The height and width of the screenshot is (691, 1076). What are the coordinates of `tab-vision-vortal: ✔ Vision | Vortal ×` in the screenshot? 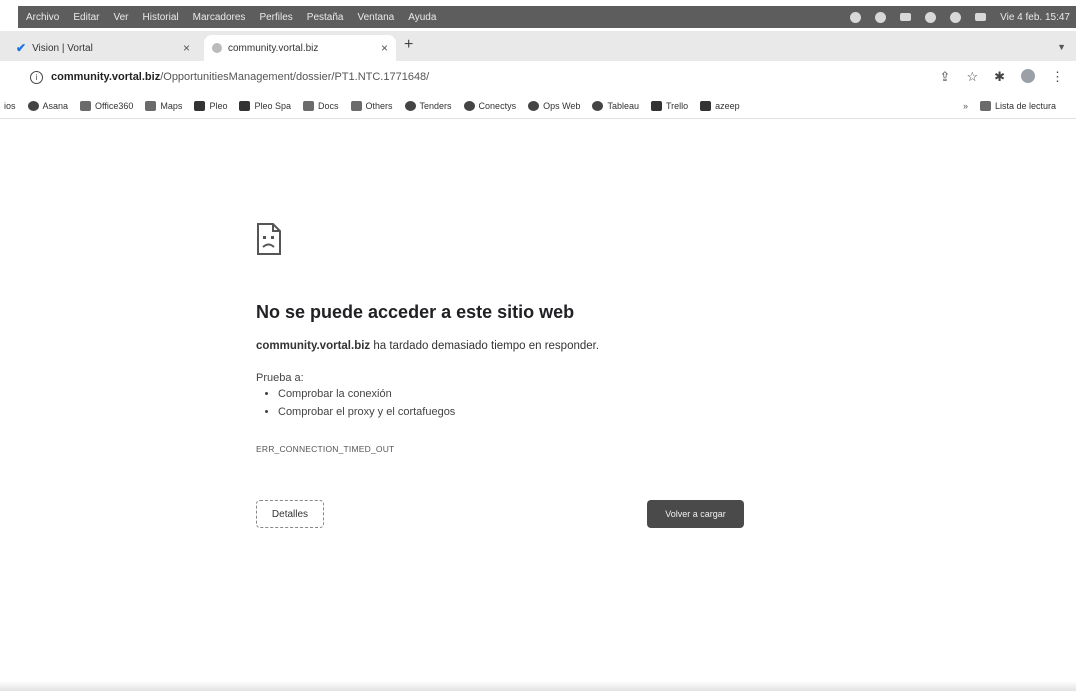 It's located at (103, 48).